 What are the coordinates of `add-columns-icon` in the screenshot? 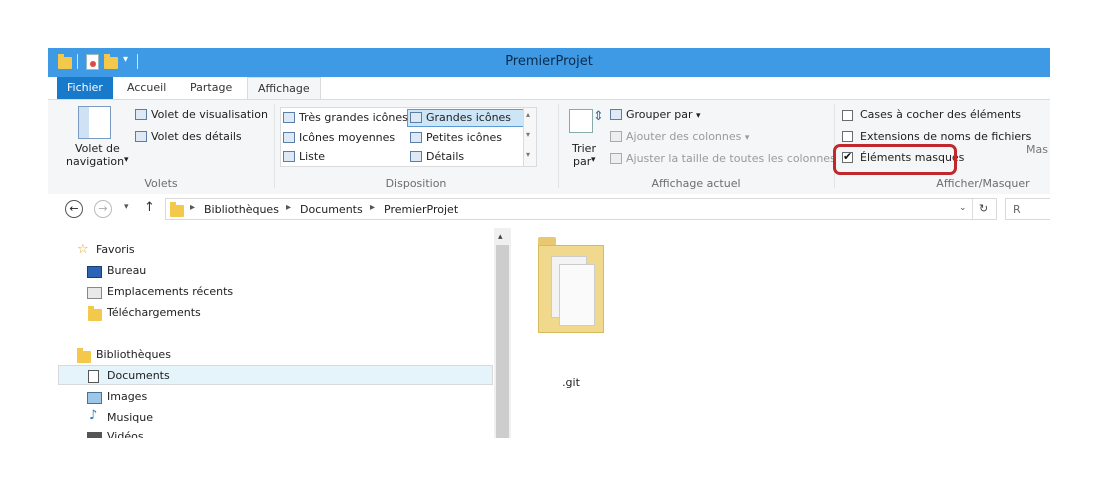 It's located at (616, 136).